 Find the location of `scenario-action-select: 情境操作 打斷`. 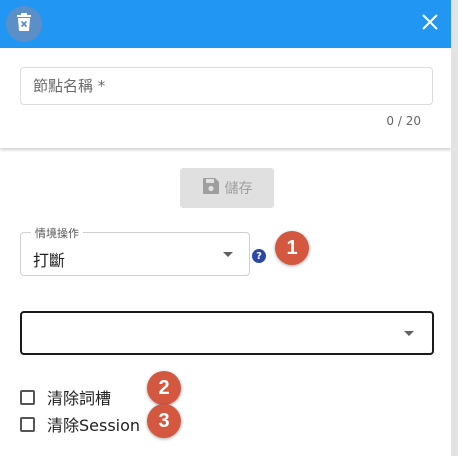

scenario-action-select: 情境操作 打斷 is located at coordinates (135, 250).